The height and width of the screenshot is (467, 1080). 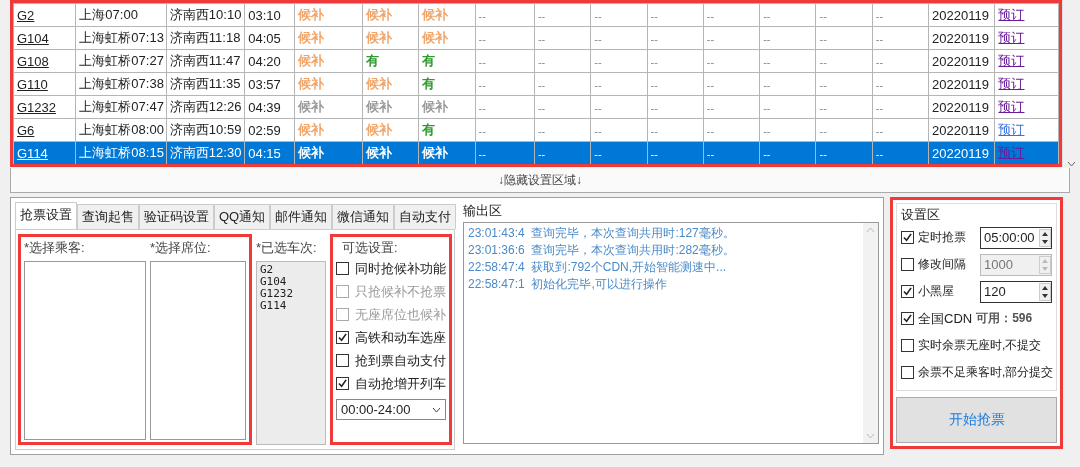 What do you see at coordinates (264, 38) in the screenshot?
I see `table-cell: 04:05` at bounding box center [264, 38].